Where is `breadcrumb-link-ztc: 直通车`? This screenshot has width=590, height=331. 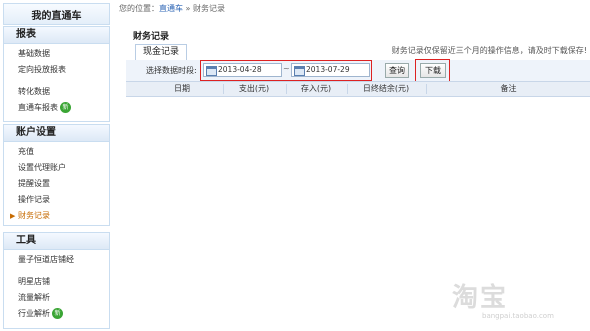
breadcrumb-link-ztc: 直通车 is located at coordinates (171, 8).